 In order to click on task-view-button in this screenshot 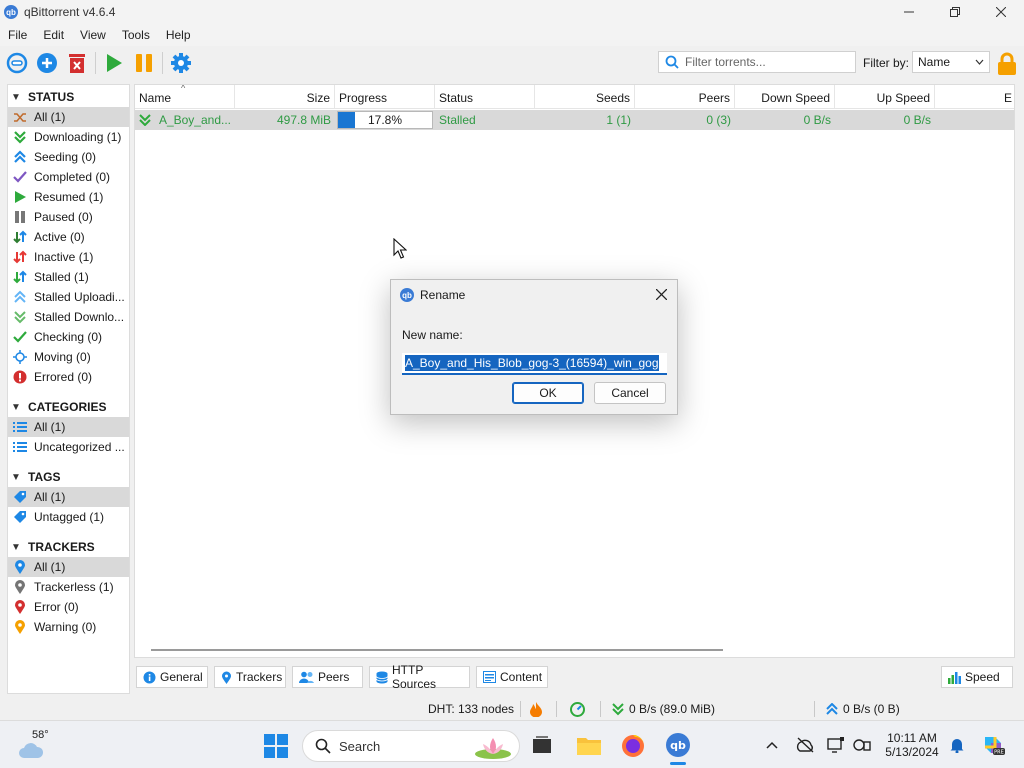, I will do `click(542, 745)`.